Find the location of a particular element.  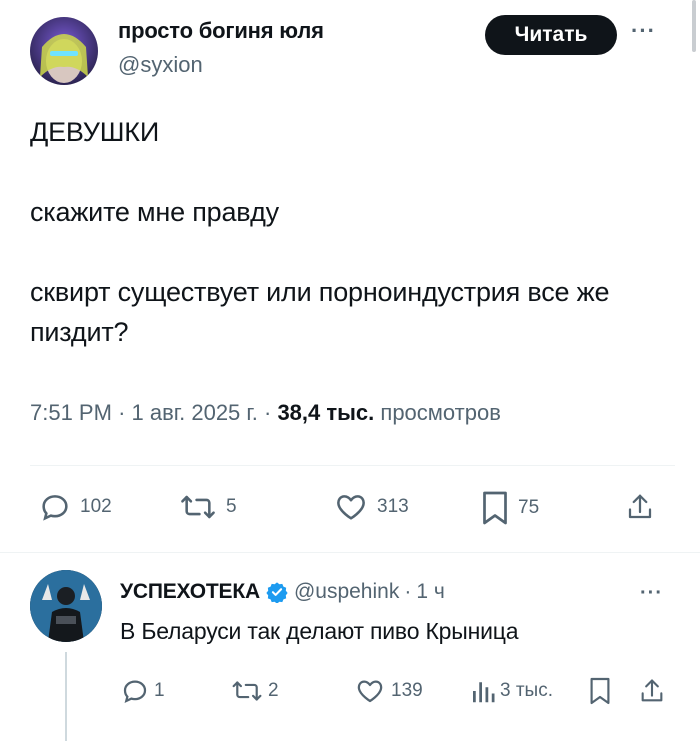

reply-share-button is located at coordinates (652, 691).